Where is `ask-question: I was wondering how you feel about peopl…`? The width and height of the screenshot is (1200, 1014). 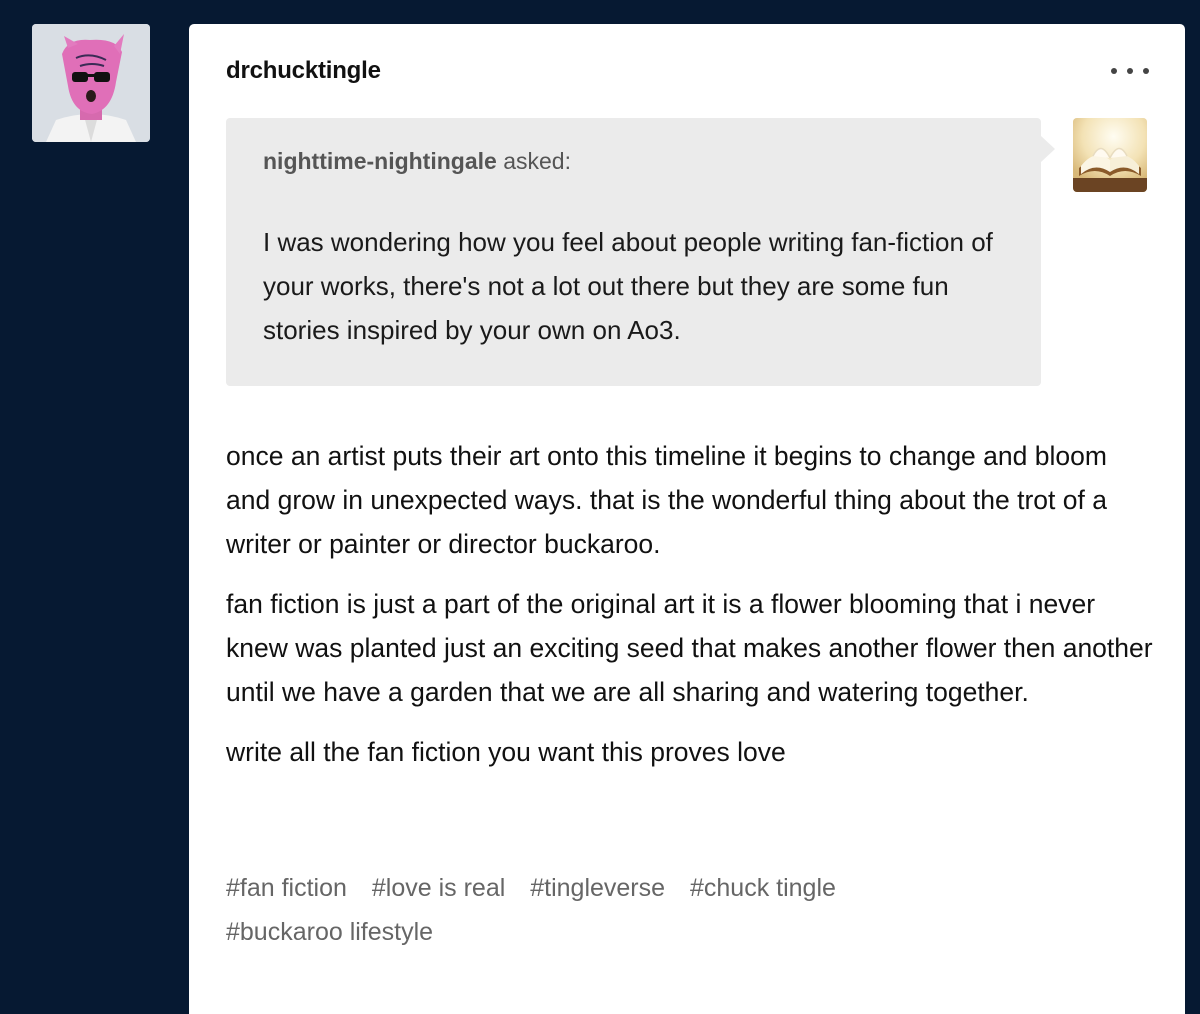 ask-question: I was wondering how you feel about peopl… is located at coordinates (628, 286).